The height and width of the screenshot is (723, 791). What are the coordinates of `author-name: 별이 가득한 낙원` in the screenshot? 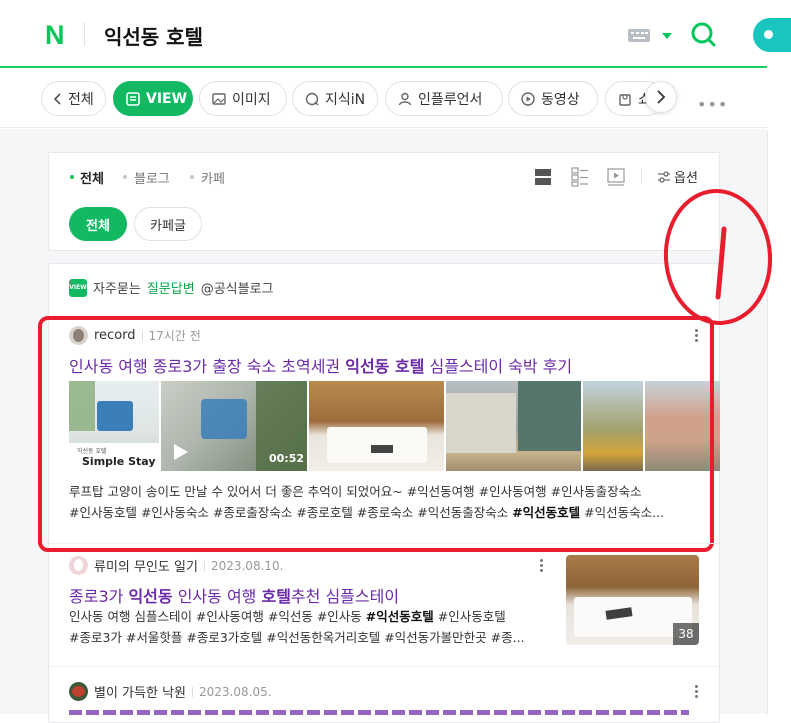 It's located at (140, 691).